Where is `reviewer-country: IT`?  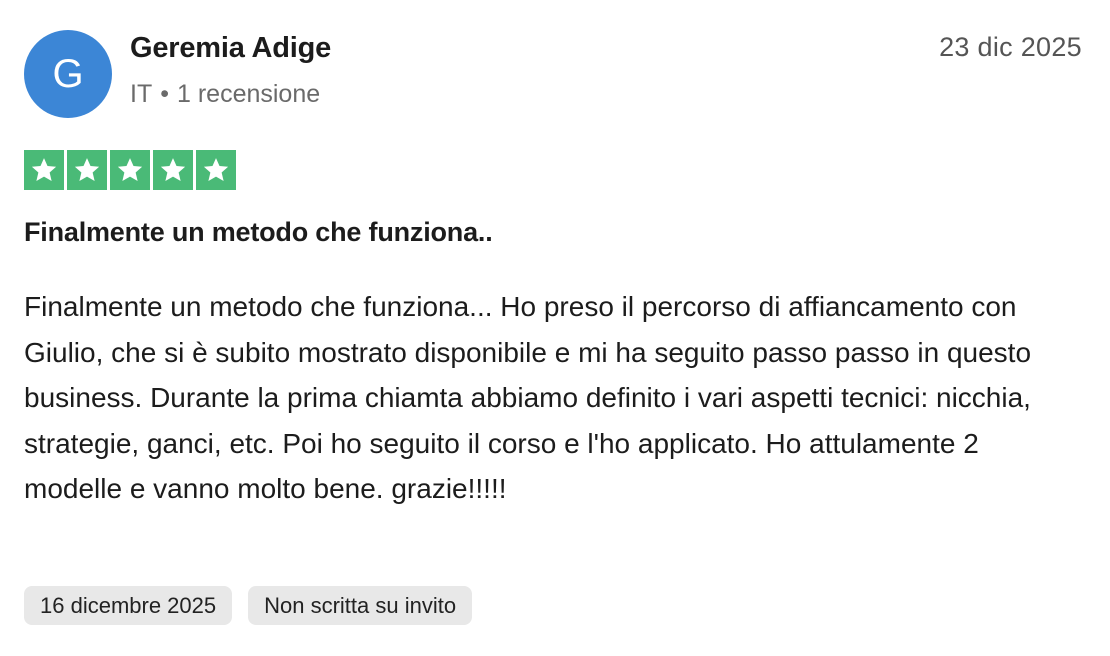
reviewer-country: IT is located at coordinates (141, 94).